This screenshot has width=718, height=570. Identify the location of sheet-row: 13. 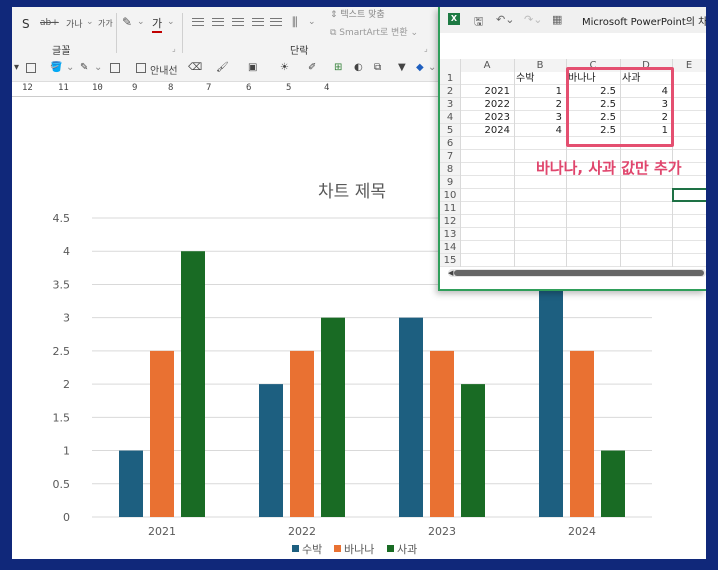
(573, 234).